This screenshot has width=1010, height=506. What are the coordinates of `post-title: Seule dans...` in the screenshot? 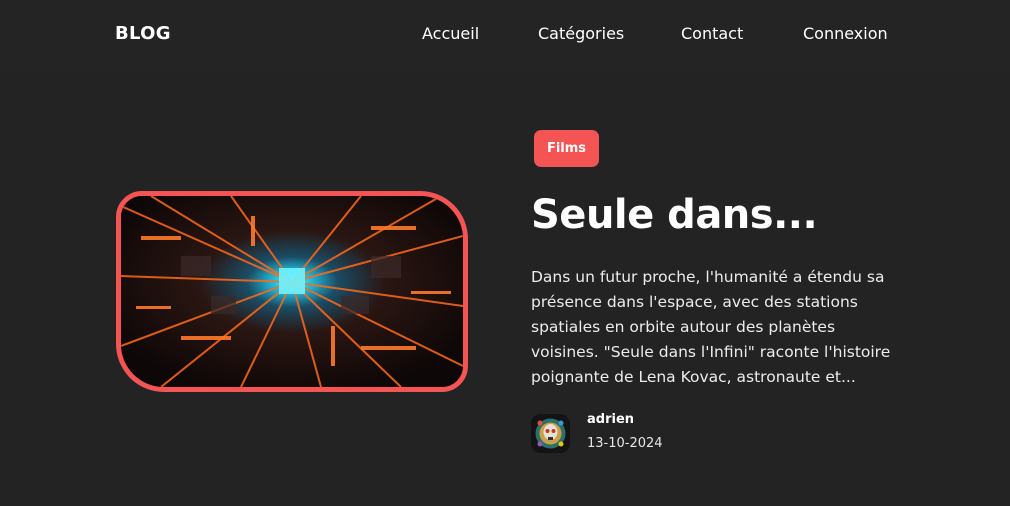 It's located at (674, 215).